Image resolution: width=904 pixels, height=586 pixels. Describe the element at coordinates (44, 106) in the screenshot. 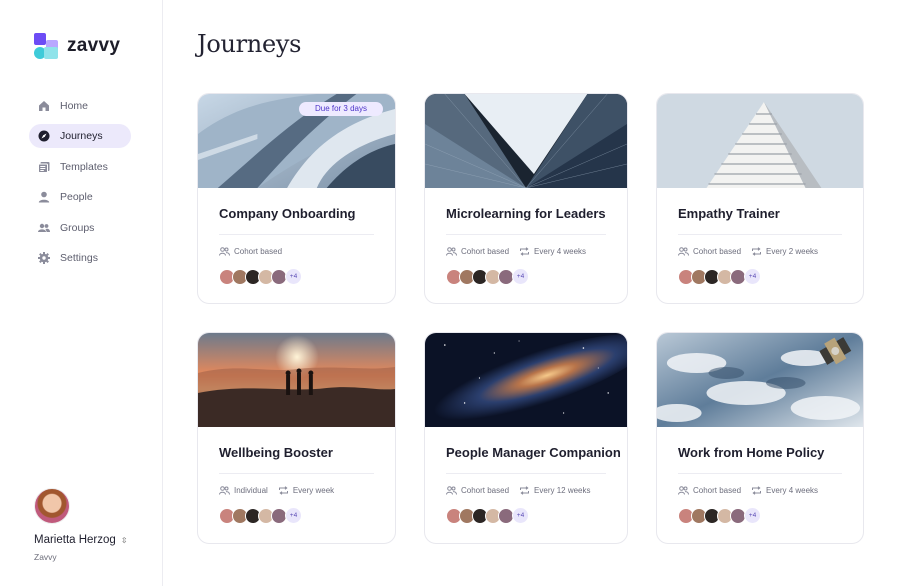

I see `home-icon` at that location.